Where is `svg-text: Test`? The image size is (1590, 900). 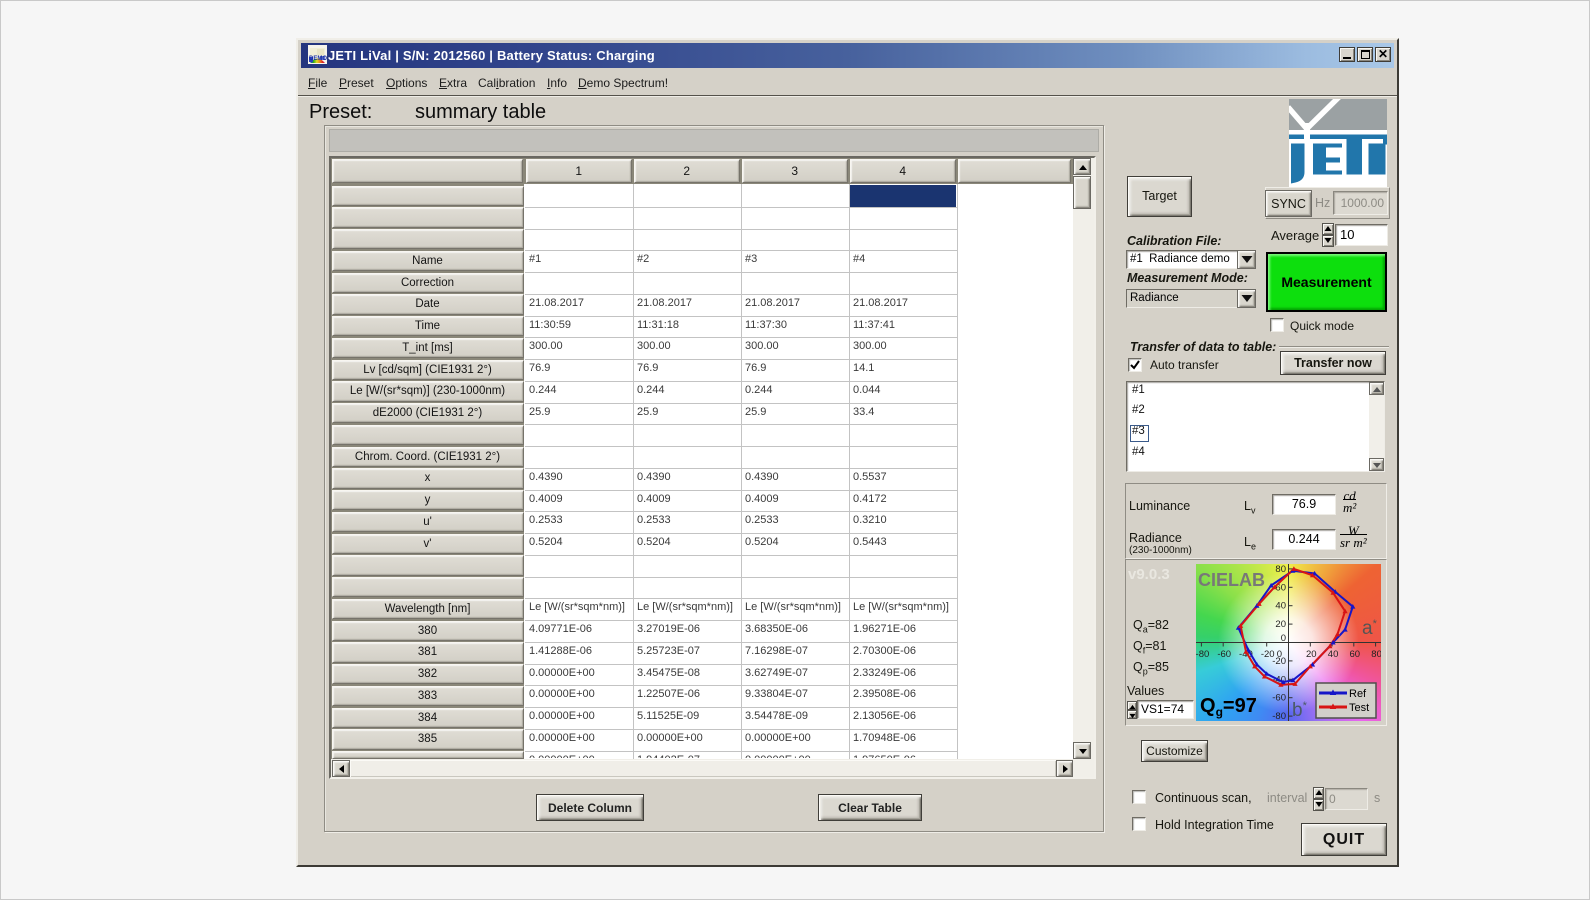
svg-text: Test is located at coordinates (1359, 708).